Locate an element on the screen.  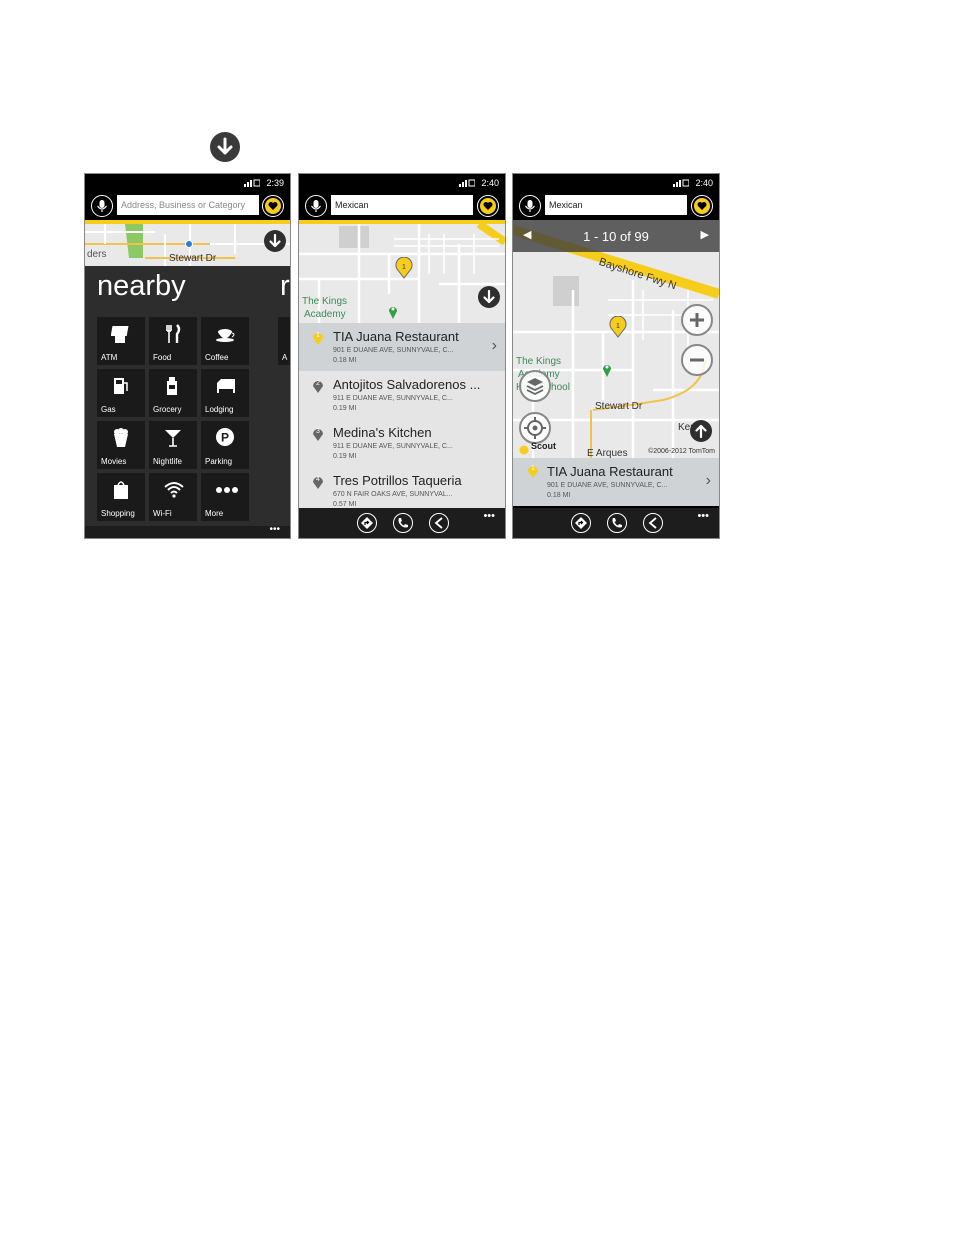
zoom-out-icon is located at coordinates (697, 360).